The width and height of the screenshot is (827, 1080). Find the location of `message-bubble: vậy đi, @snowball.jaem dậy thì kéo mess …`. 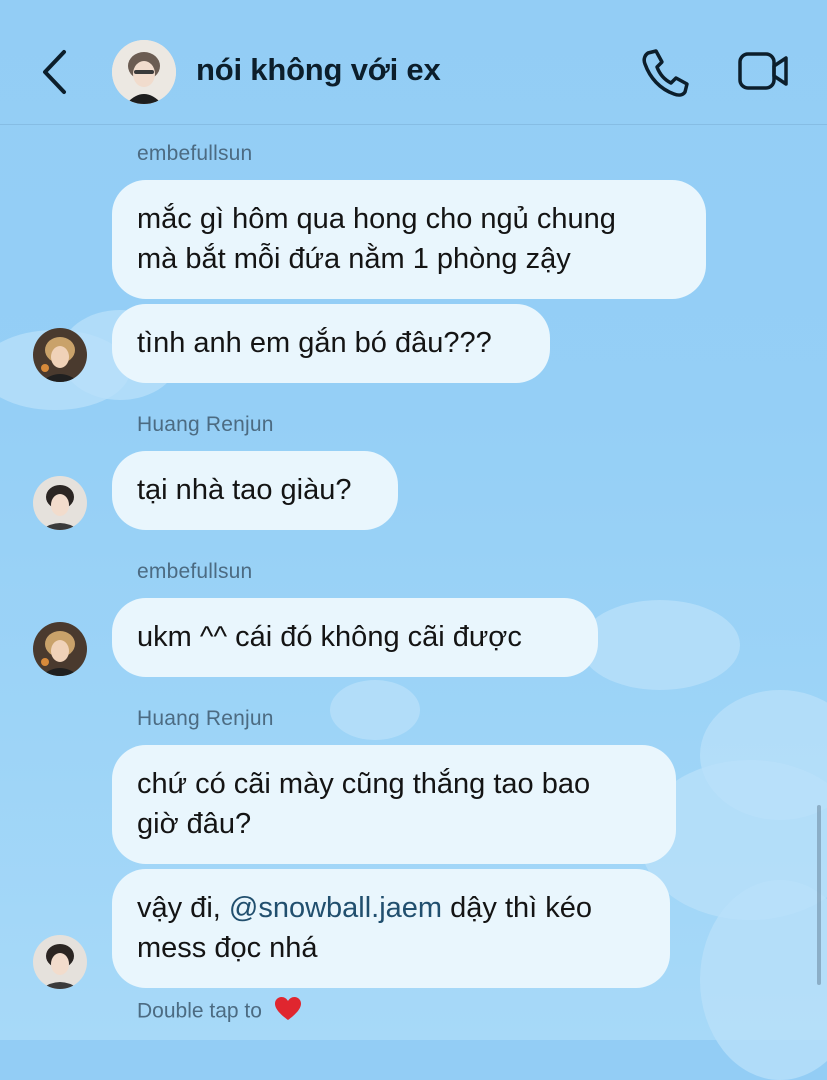

message-bubble: vậy đi, @snowball.jaem dậy thì kéo mess … is located at coordinates (391, 928).